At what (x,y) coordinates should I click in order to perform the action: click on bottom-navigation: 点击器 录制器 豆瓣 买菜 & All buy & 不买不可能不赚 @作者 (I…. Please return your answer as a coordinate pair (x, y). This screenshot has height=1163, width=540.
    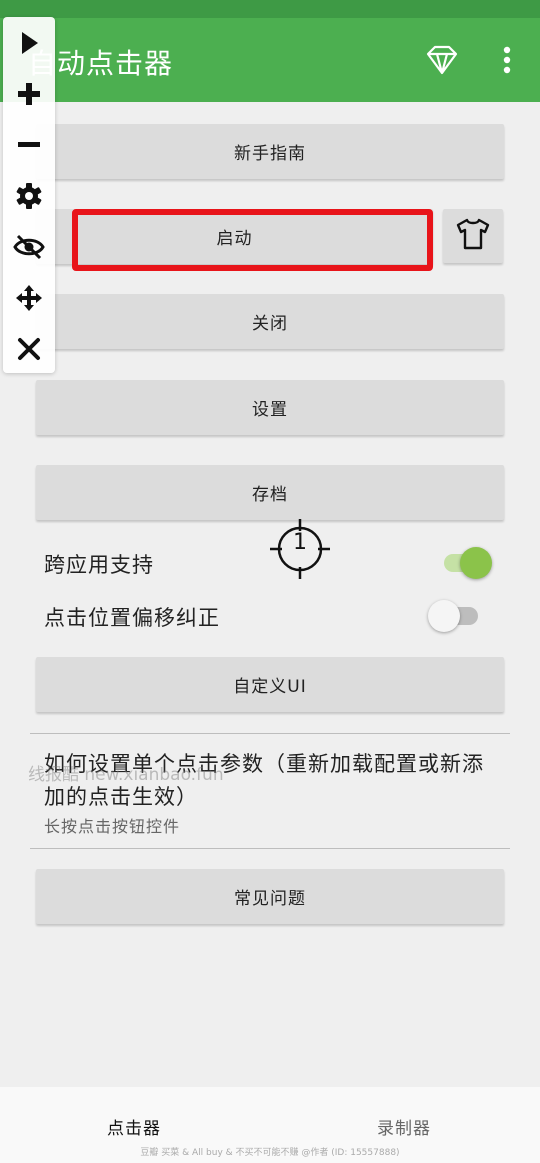
    Looking at the image, I should click on (270, 1125).